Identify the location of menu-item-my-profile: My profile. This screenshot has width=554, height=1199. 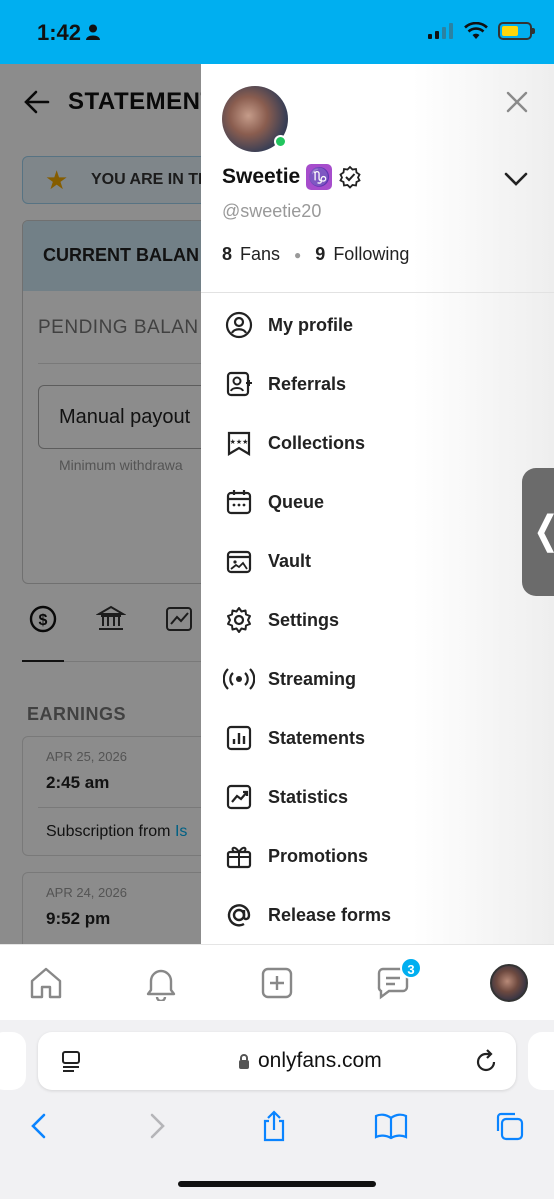
(377, 325).